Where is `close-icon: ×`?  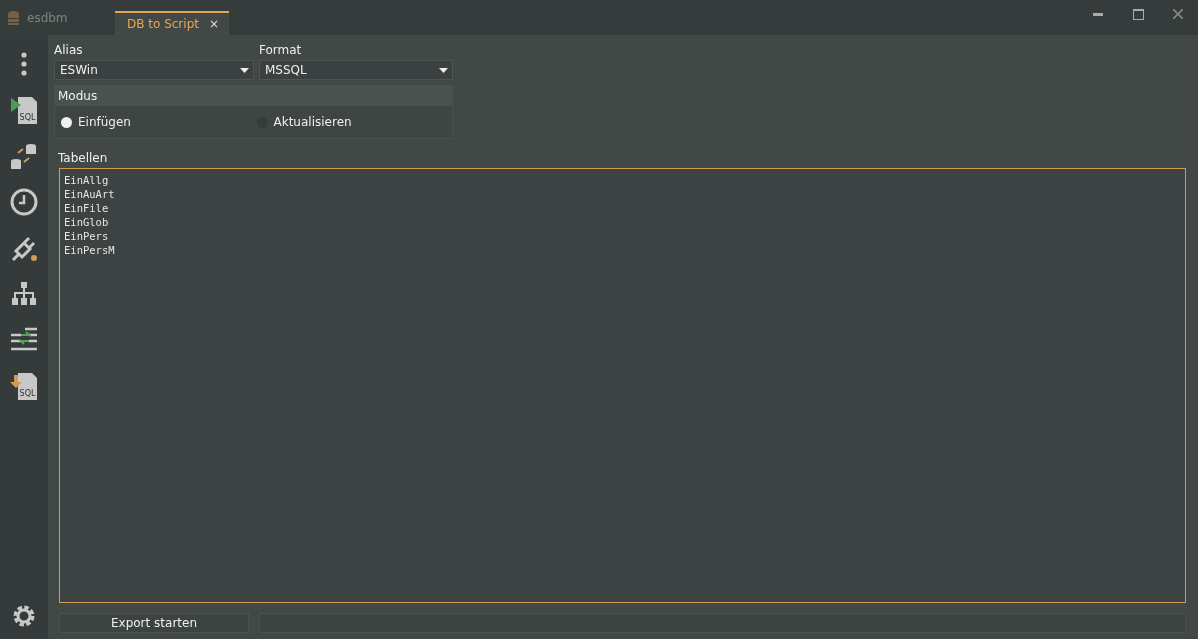 close-icon: × is located at coordinates (213, 24).